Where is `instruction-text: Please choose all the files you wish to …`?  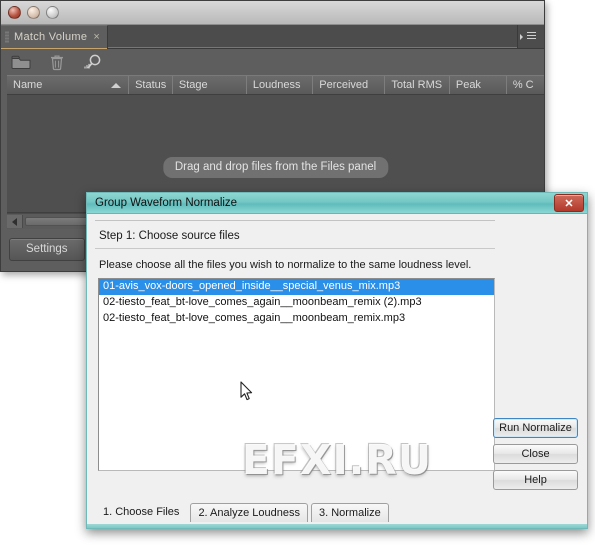
instruction-text: Please choose all the files you wish to … is located at coordinates (285, 265).